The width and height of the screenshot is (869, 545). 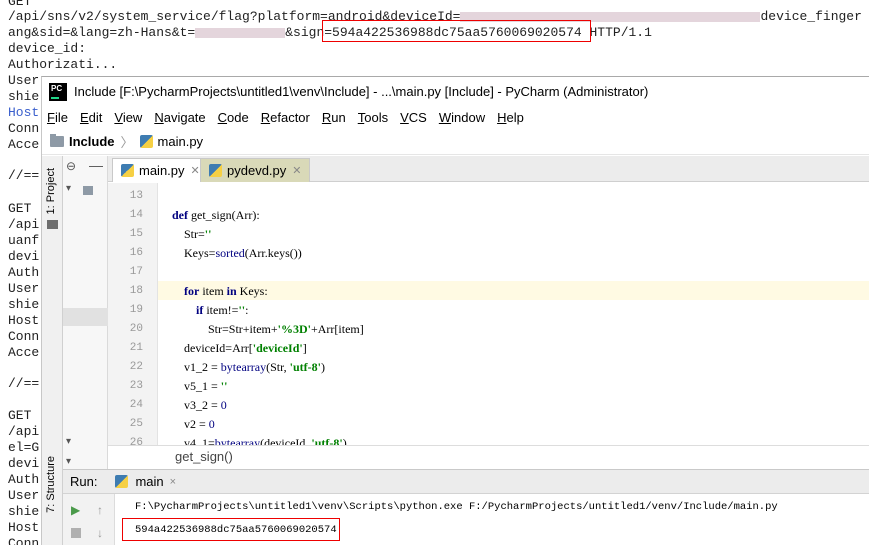 I want to click on run-config-tab: main, so click(x=149, y=481).